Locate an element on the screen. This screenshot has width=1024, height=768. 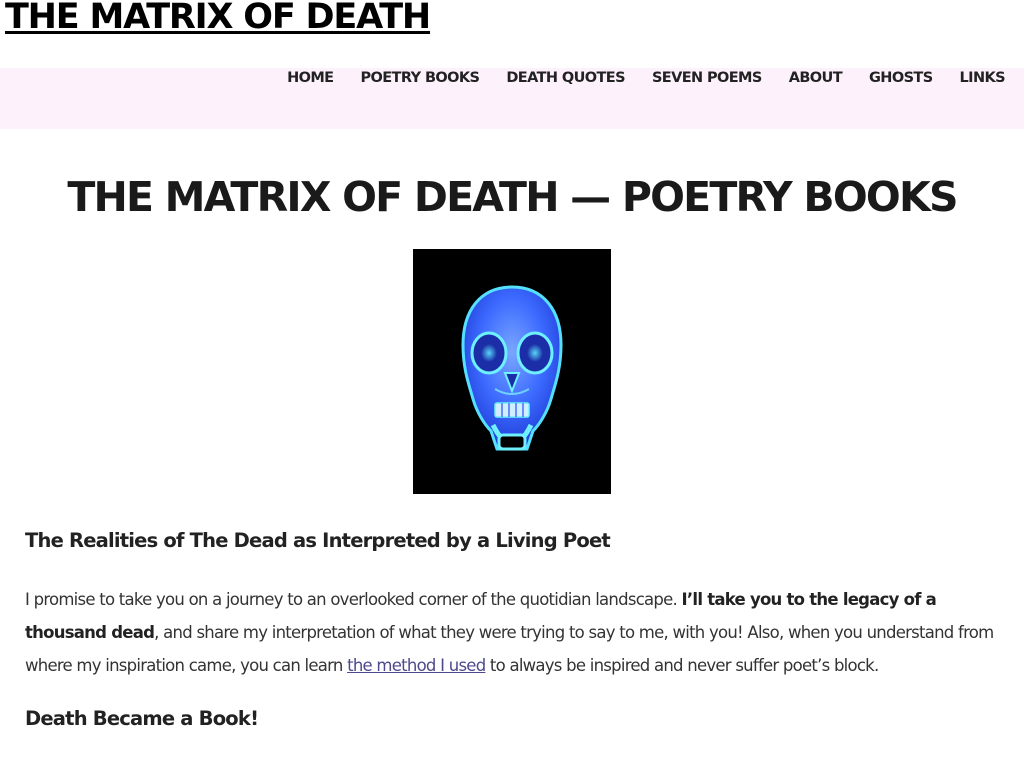
nav-item-seven-poems: SEVEN POEMS is located at coordinates (707, 78).